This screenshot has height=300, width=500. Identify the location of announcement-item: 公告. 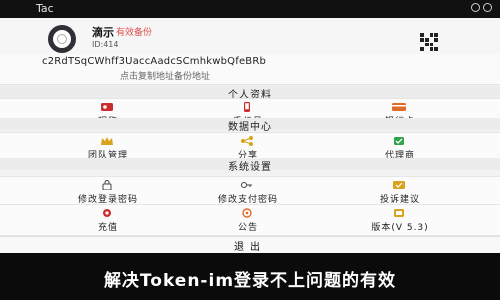
(248, 220).